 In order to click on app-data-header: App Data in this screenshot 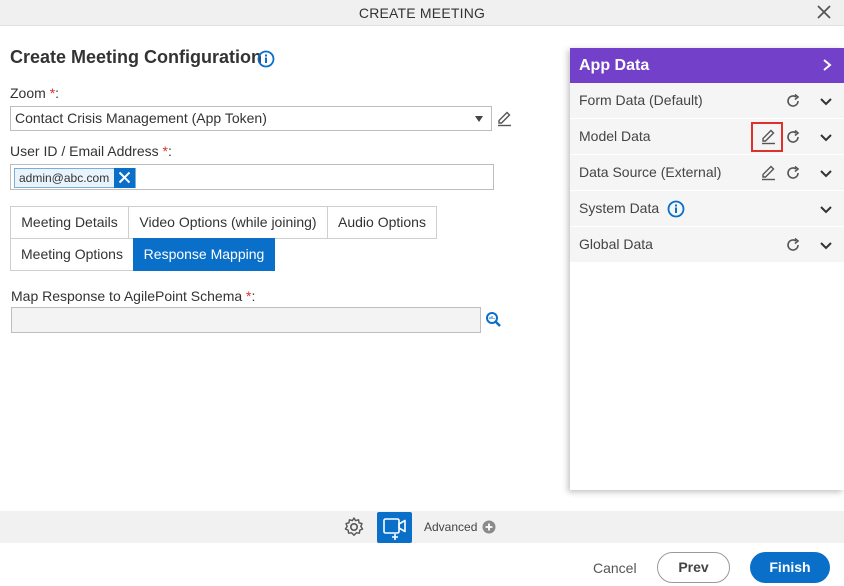, I will do `click(707, 65)`.